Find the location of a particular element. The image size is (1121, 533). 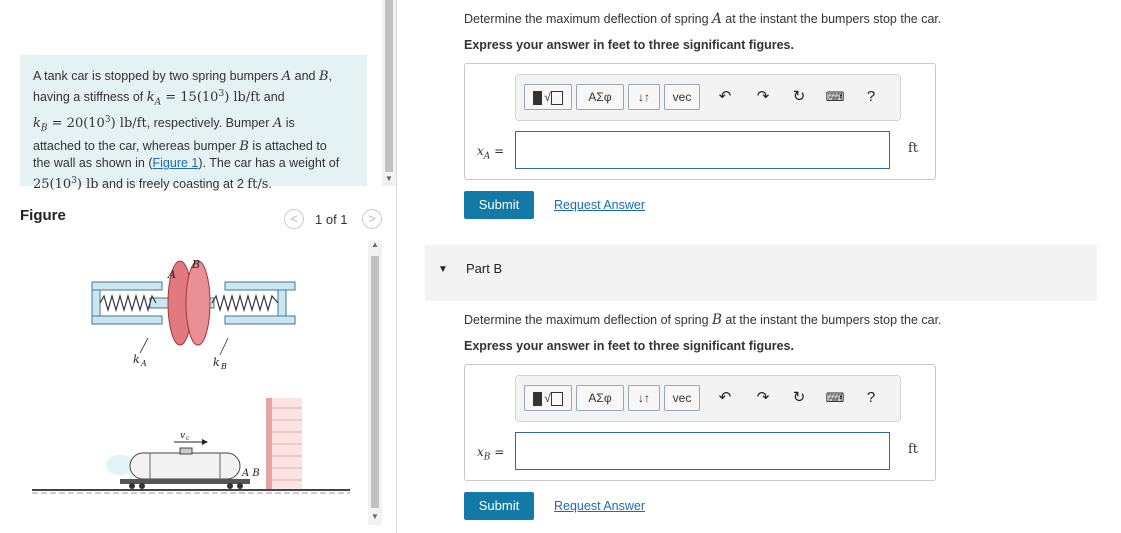

kb-unit: ) lb/ft is located at coordinates (128, 123).